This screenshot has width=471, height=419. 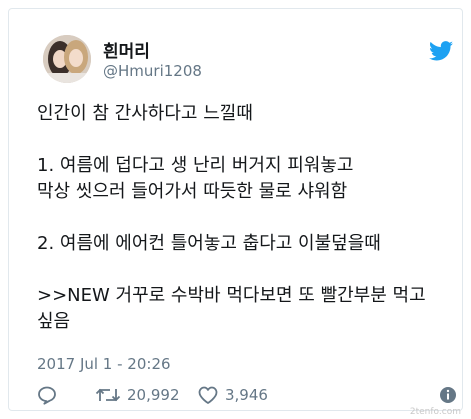 What do you see at coordinates (54, 321) in the screenshot?
I see `tweet-line: 싶음` at bounding box center [54, 321].